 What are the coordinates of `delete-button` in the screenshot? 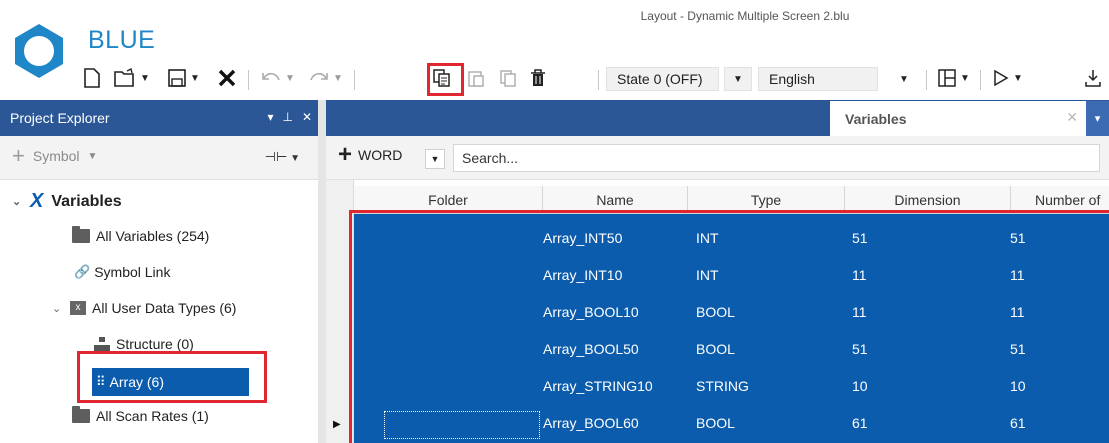 It's located at (538, 78).